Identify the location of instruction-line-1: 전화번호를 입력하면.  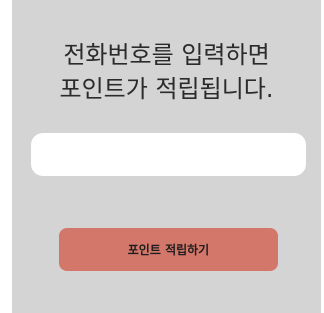
(166, 55).